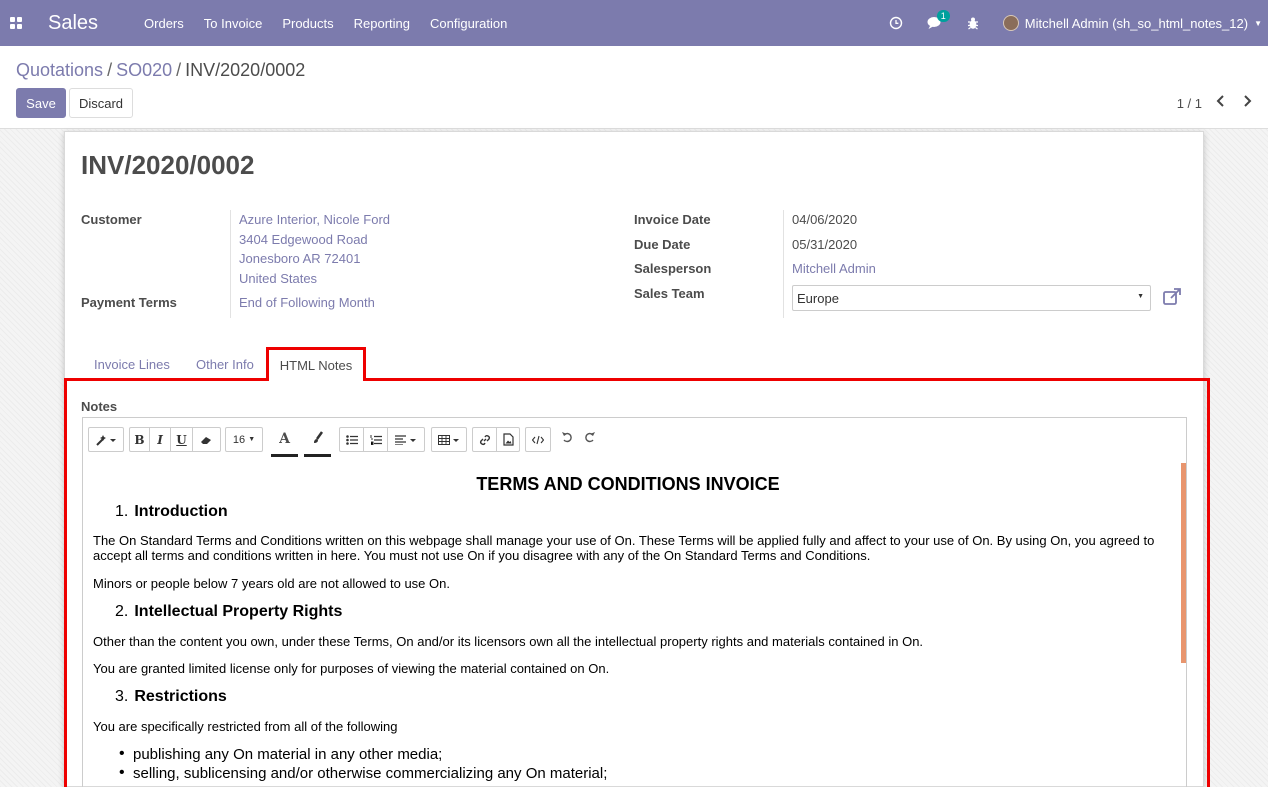  Describe the element at coordinates (1220, 102) in the screenshot. I see `pager-previous-icon` at that location.